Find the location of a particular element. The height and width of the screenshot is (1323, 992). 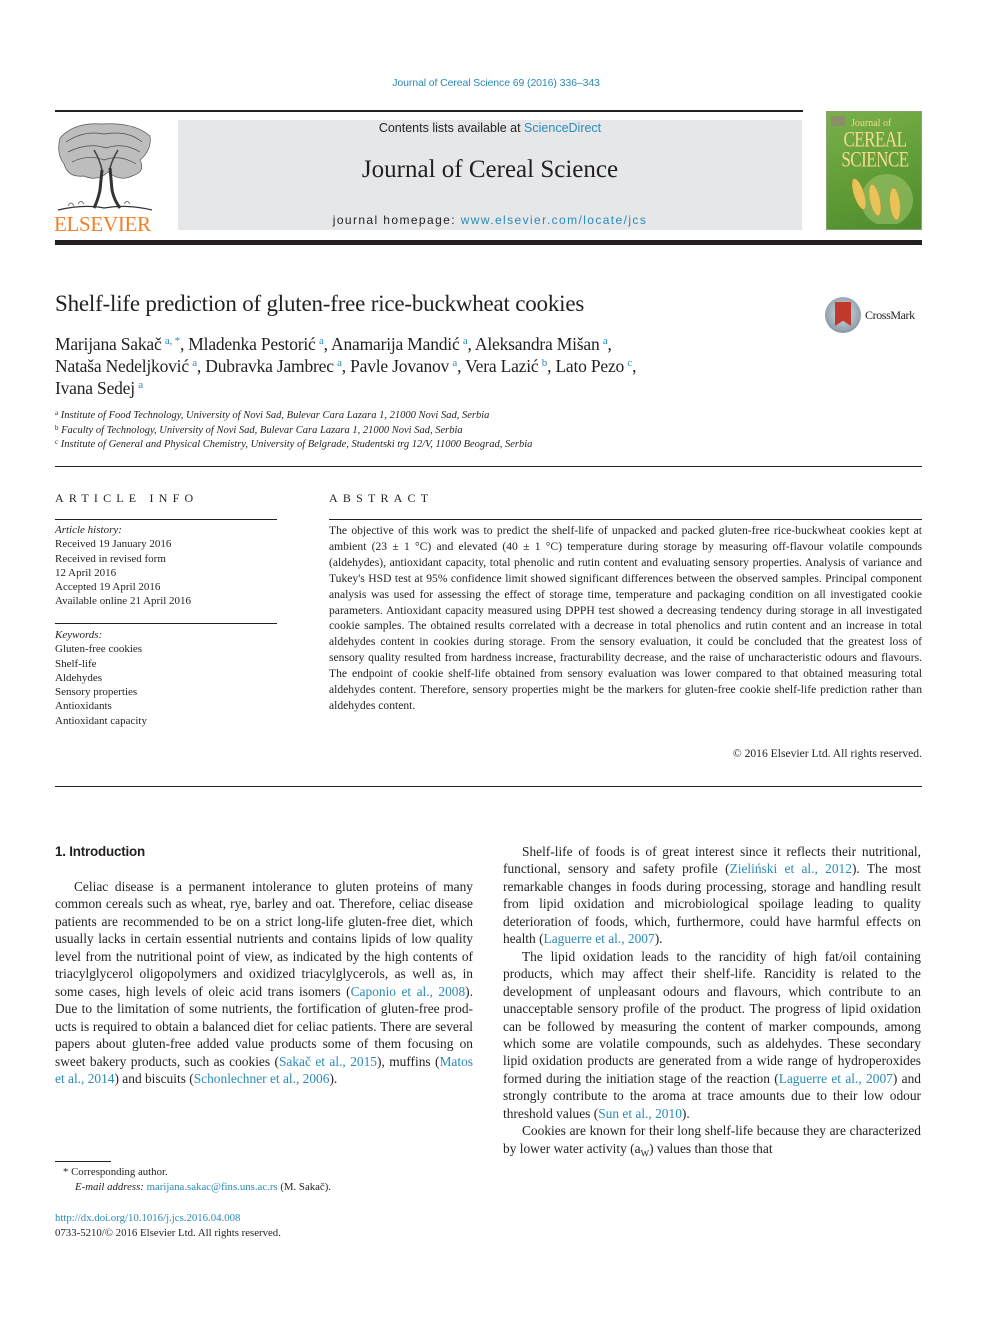

history-item: 12 April 2016 is located at coordinates (86, 572).